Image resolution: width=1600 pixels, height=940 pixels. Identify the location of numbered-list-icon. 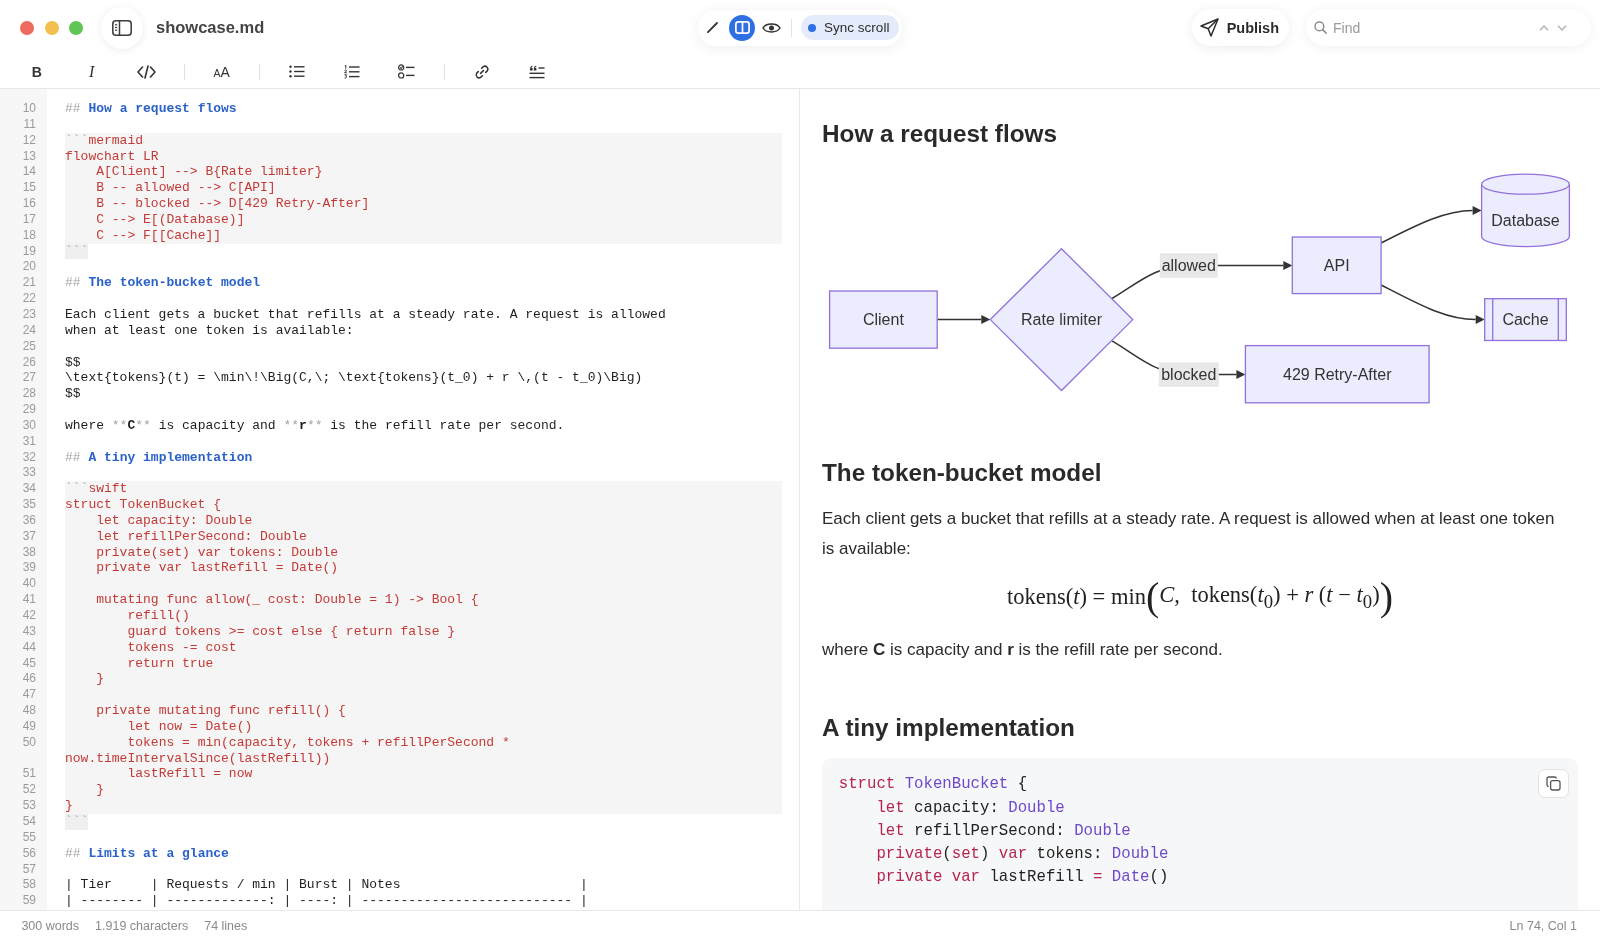
(351, 71).